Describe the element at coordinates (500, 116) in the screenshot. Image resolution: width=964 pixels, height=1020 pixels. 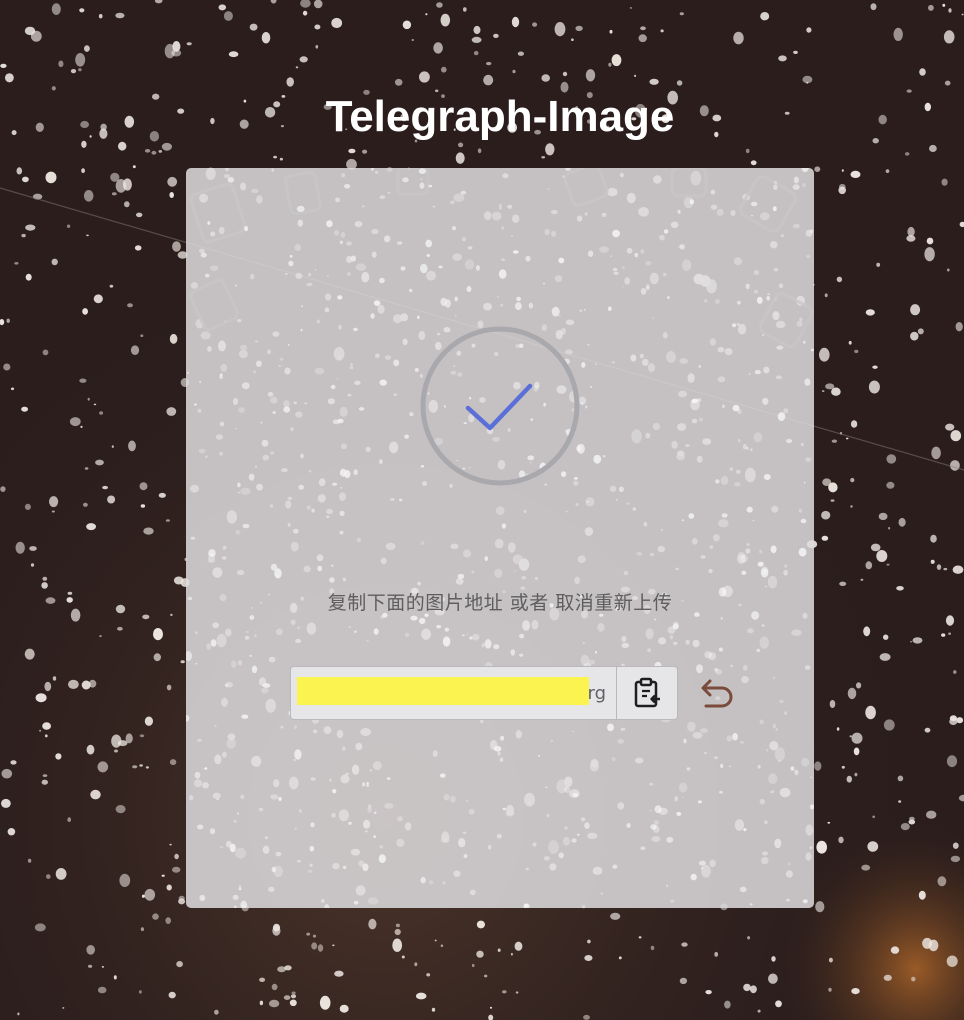
I see `page-title: Telegraph-Image` at that location.